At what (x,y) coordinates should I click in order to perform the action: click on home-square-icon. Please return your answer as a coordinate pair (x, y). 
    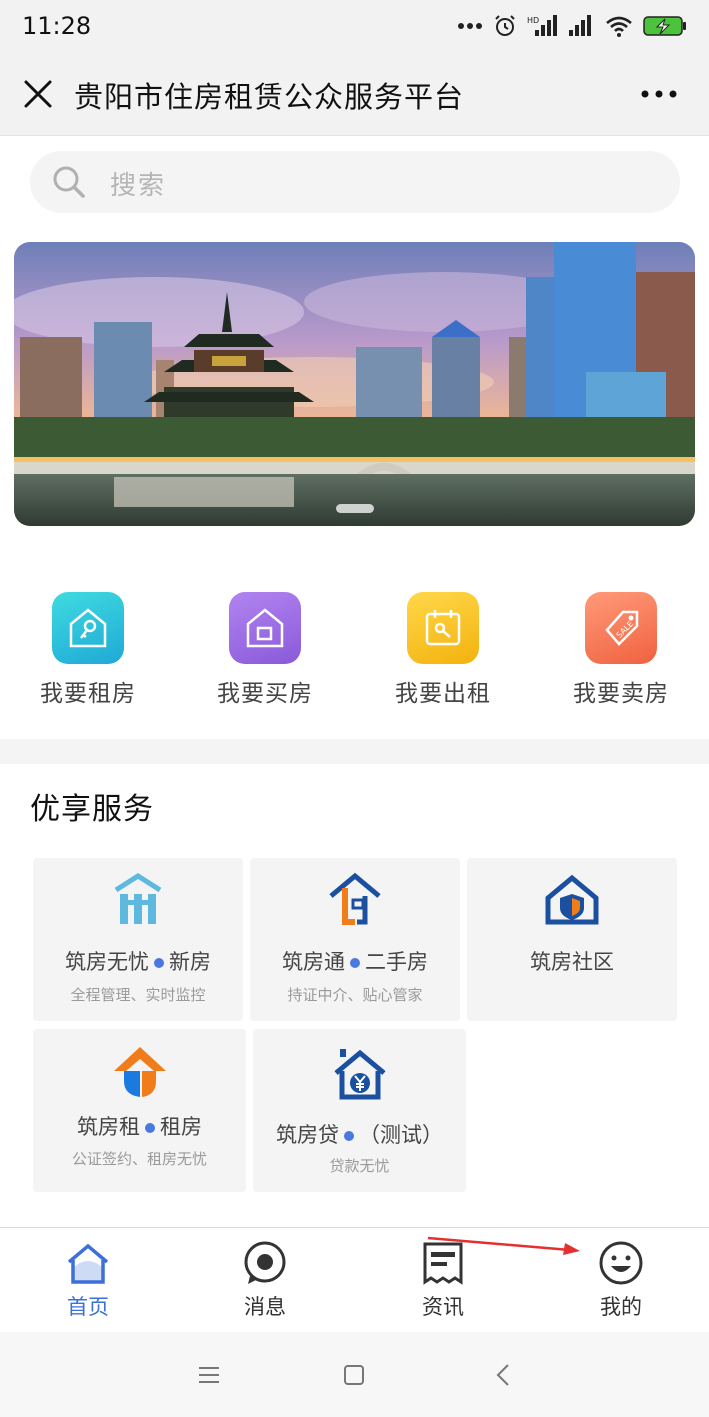
    Looking at the image, I should click on (354, 1375).